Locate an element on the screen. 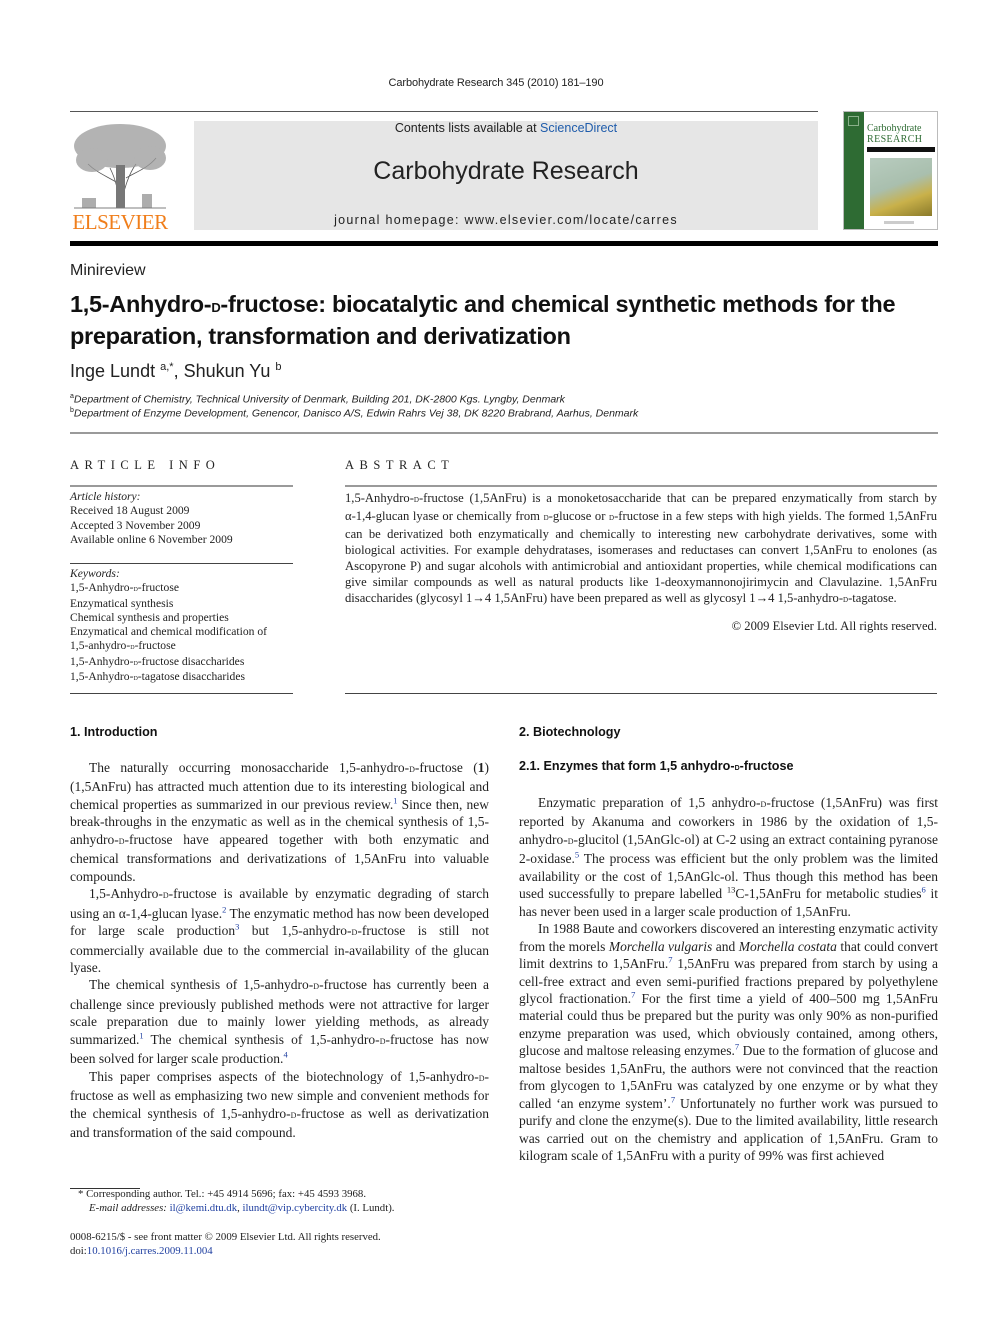 Image resolution: width=992 pixels, height=1323 pixels. history-accepted: Accepted 3 November 2009 is located at coordinates (135, 525).